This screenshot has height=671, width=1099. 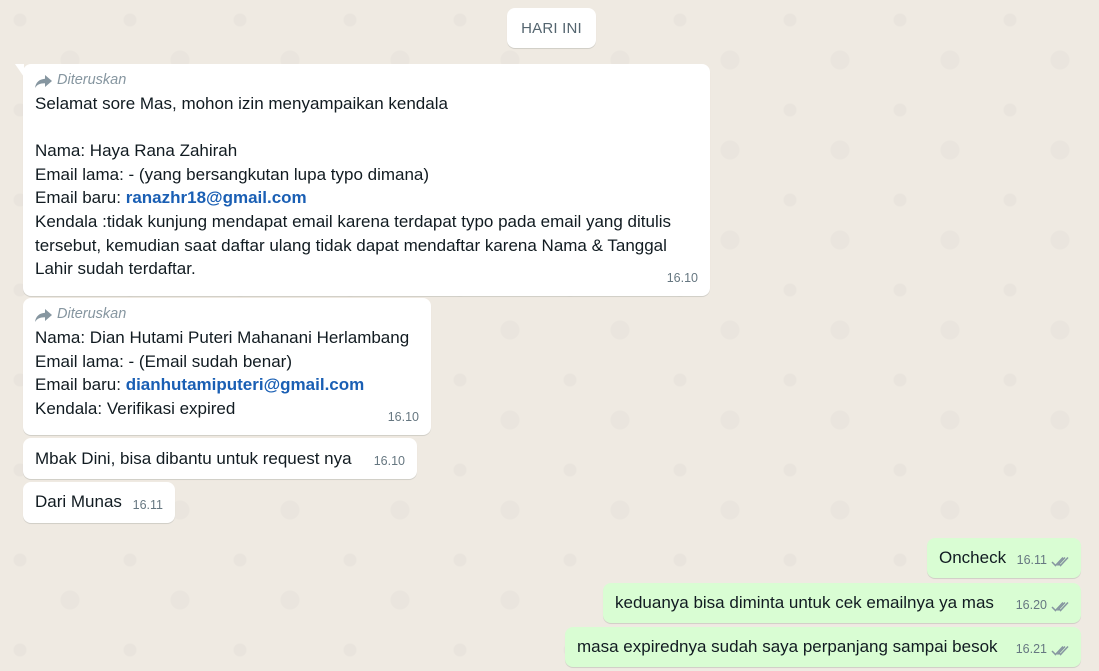 I want to click on email-line: Email baru: dianhutamiputeri@gmail.com, so click(x=227, y=385).